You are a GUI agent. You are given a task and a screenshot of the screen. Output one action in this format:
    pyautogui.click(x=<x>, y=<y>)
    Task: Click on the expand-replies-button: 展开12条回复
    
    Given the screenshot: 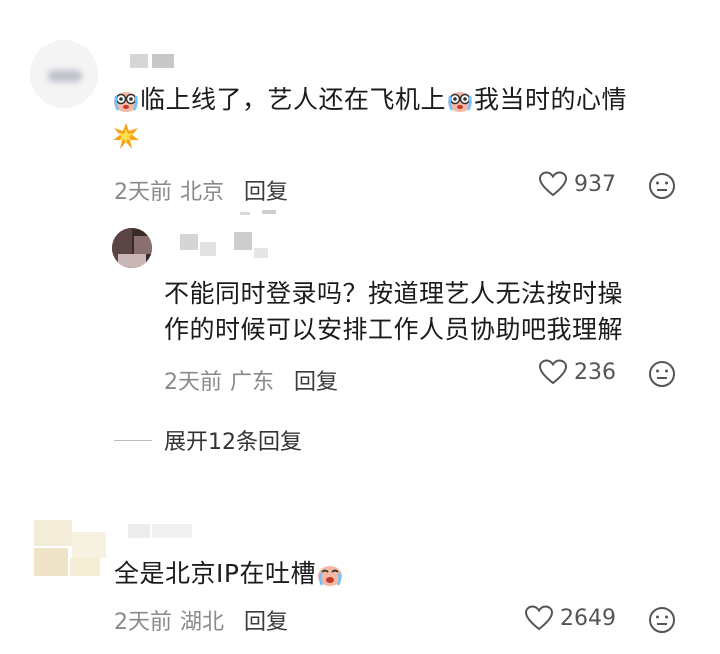 What is the action you would take?
    pyautogui.click(x=208, y=440)
    